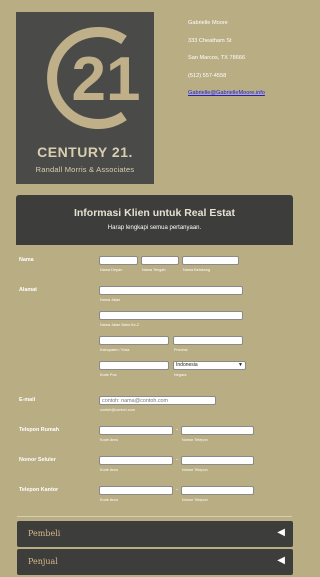  I want to click on agent-name: Gabrielle Moore, so click(208, 23).